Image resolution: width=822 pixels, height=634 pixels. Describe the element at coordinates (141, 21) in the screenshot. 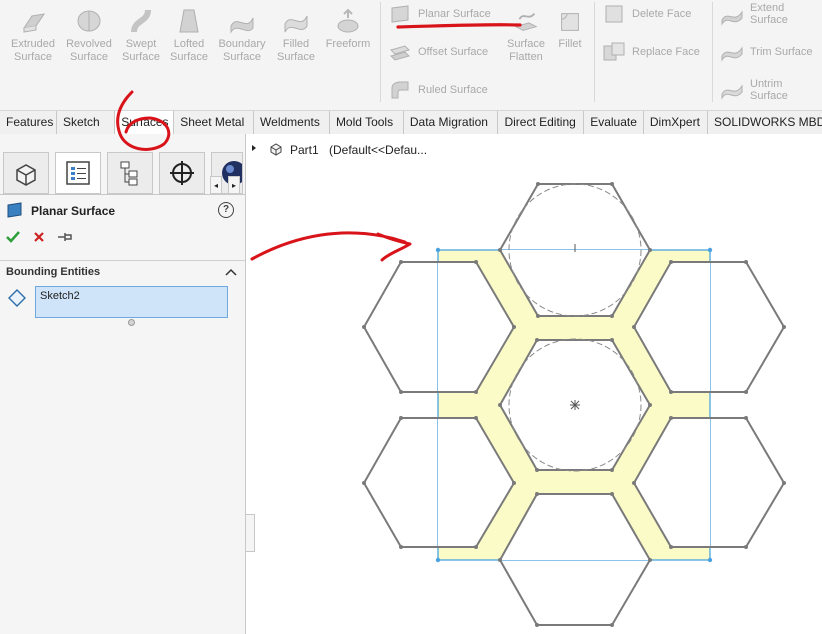

I see `swept-surface-icon` at that location.